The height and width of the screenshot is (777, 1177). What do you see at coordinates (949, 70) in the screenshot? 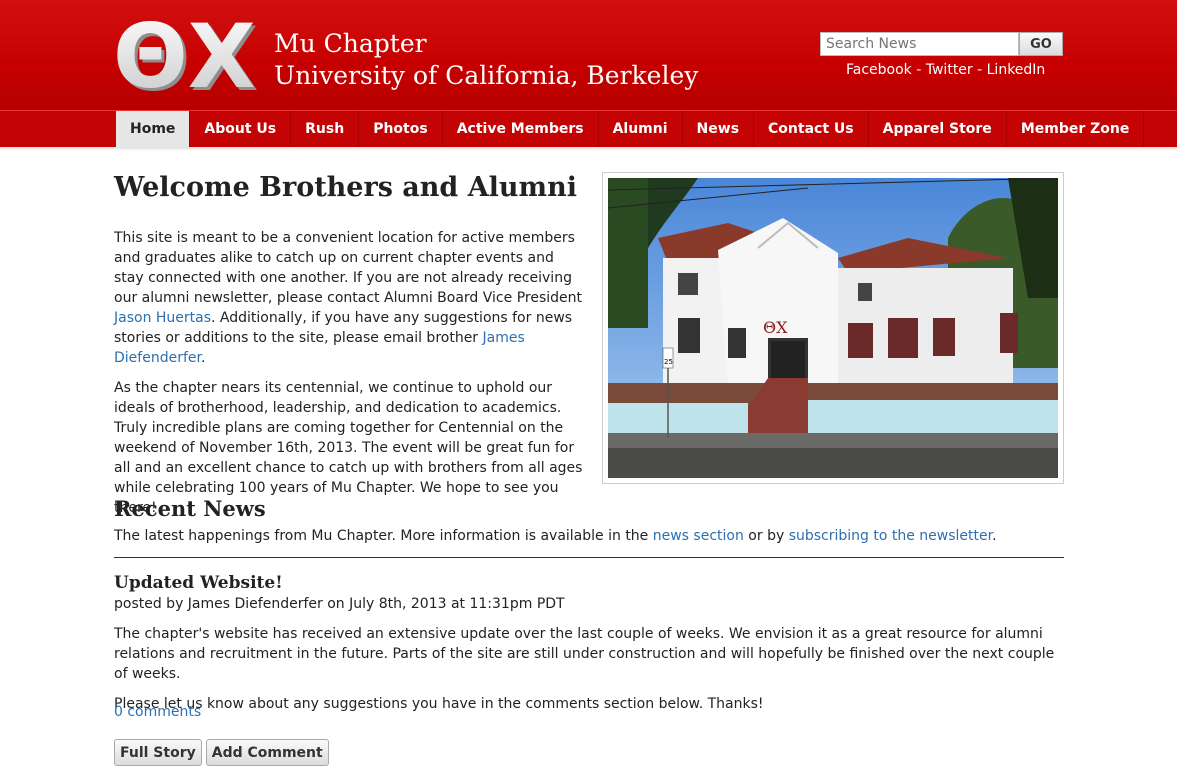
I see `twitter-link: Twitter` at bounding box center [949, 70].